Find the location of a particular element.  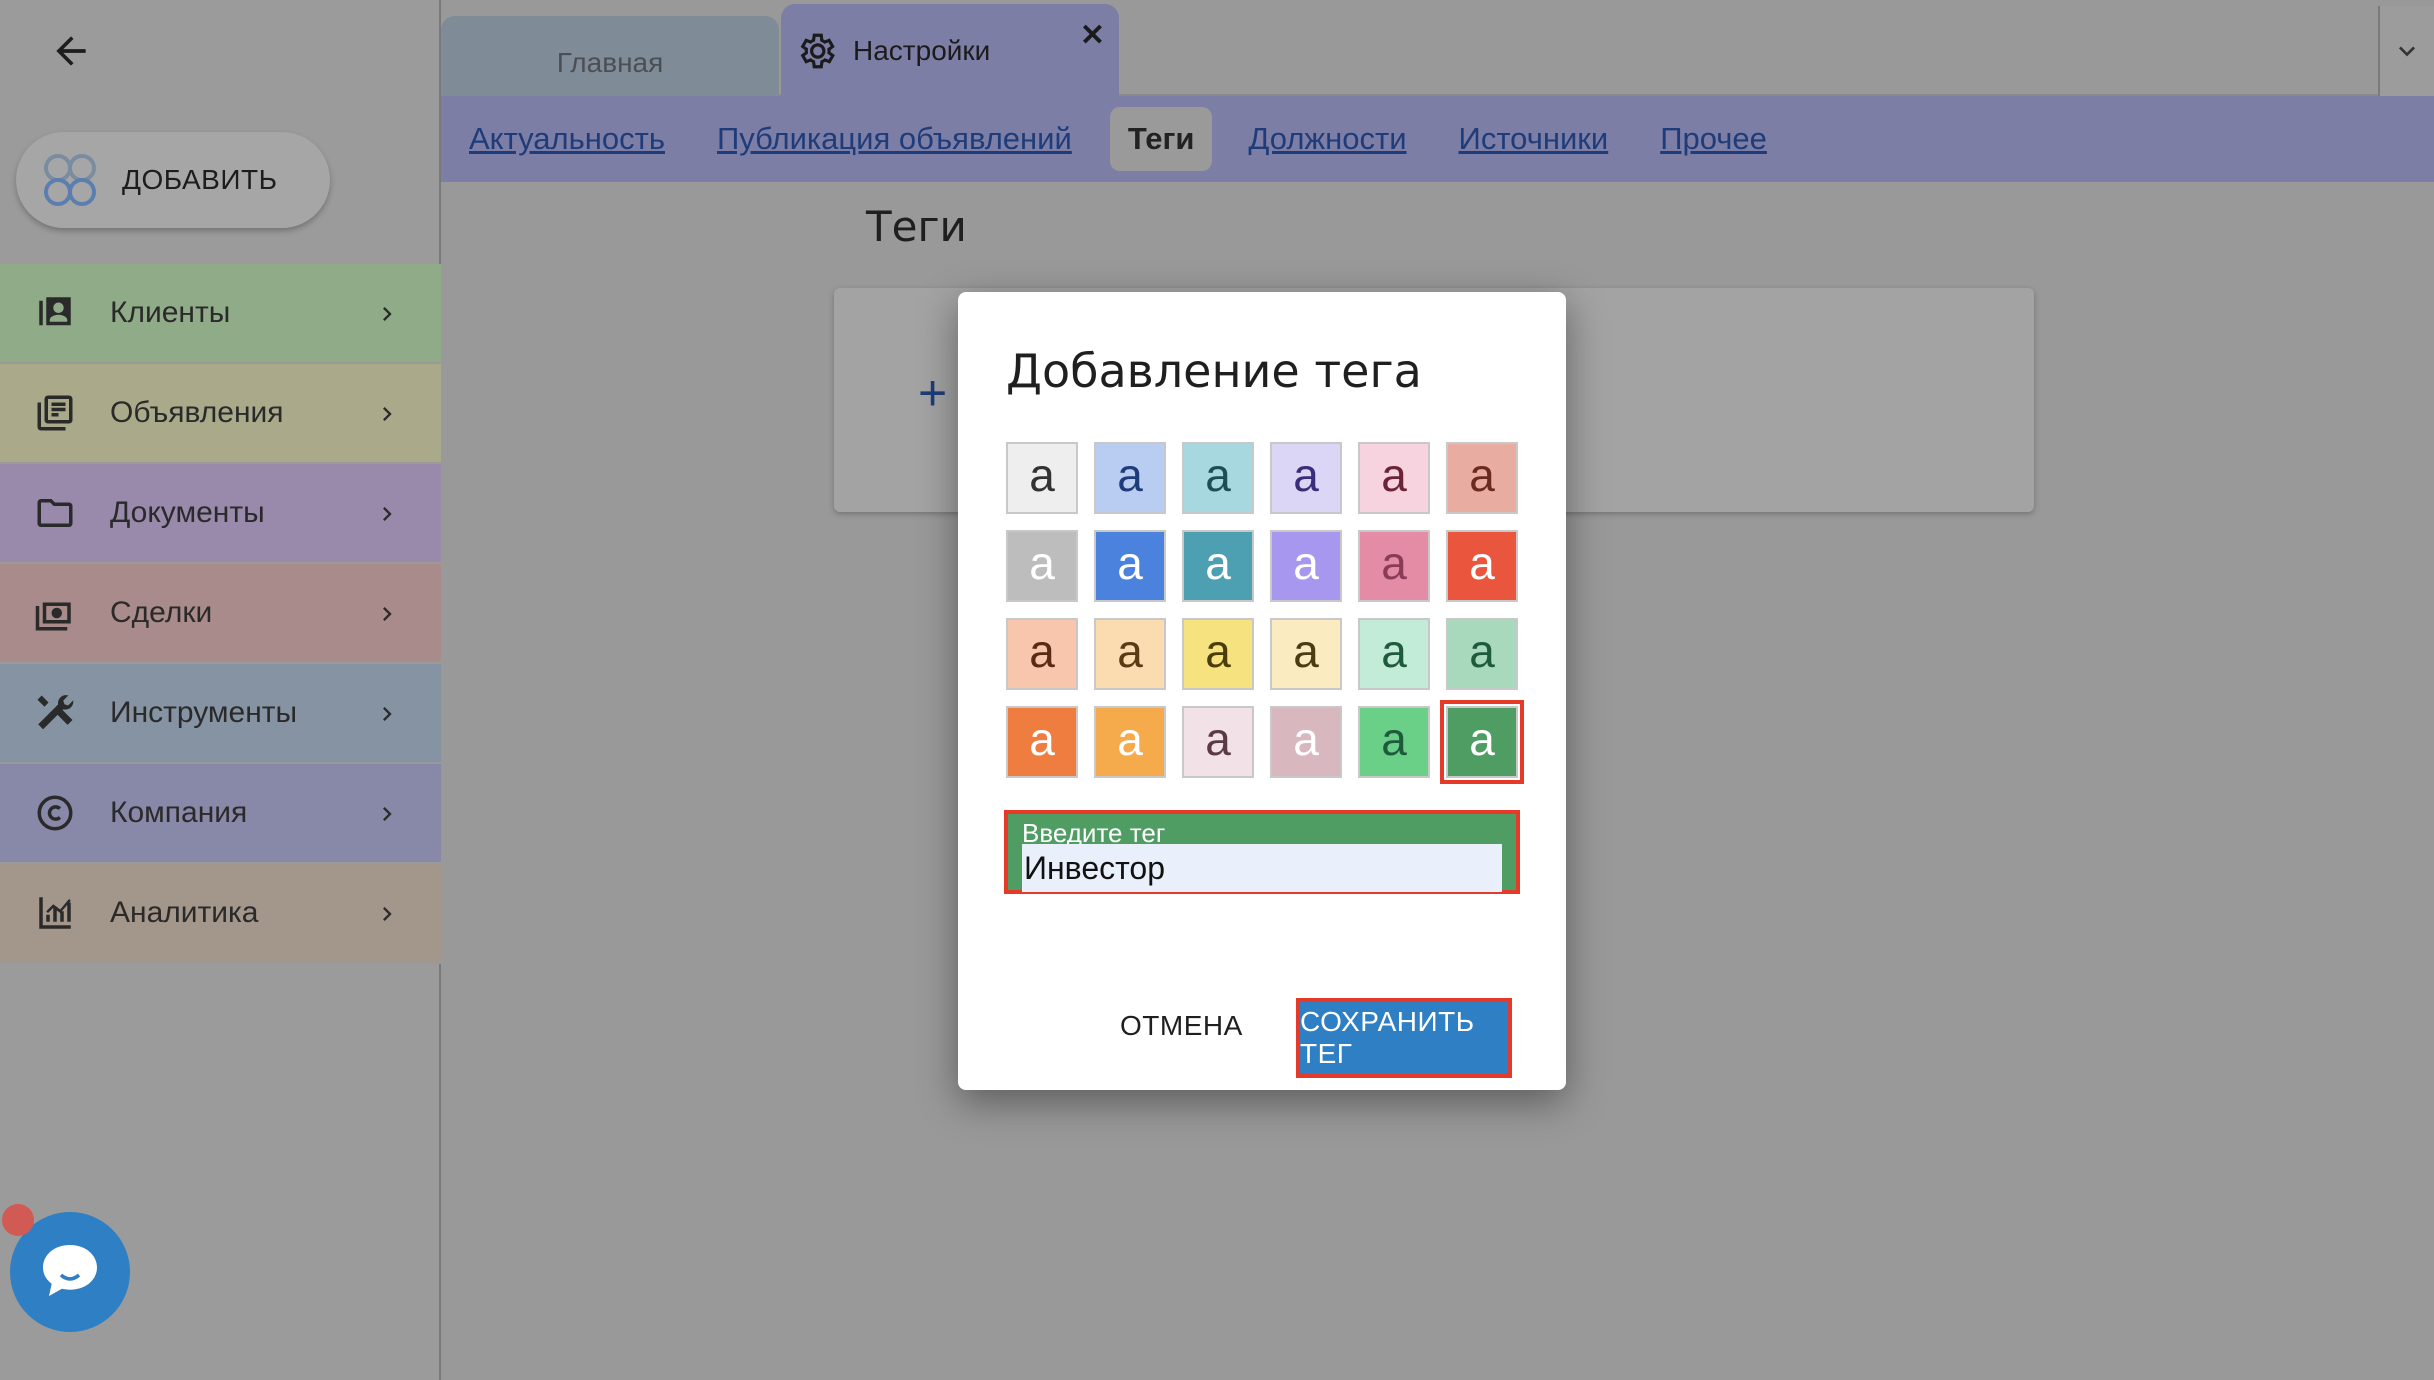

folder-icon is located at coordinates (55, 513).